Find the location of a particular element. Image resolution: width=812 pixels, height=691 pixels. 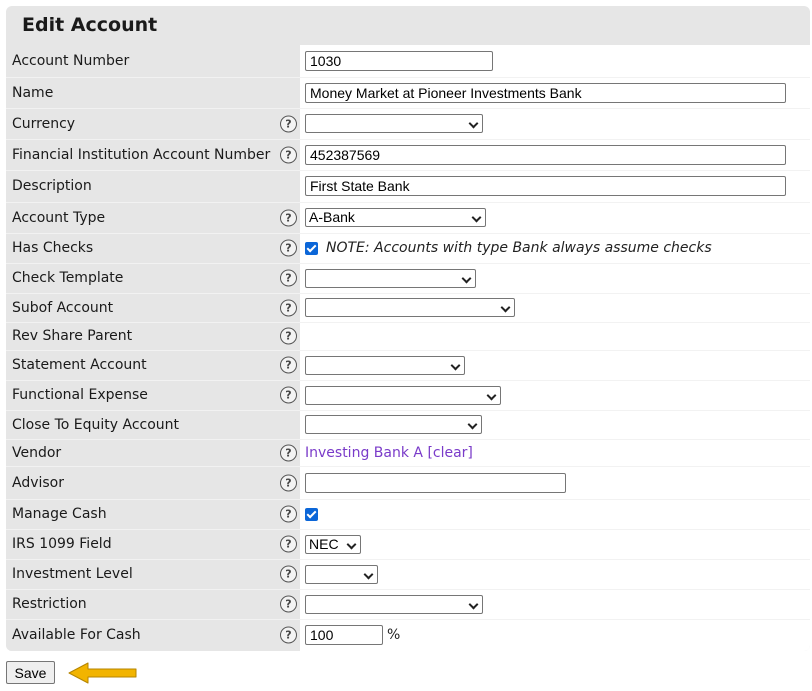

arrow-left-icon is located at coordinates (102, 673).